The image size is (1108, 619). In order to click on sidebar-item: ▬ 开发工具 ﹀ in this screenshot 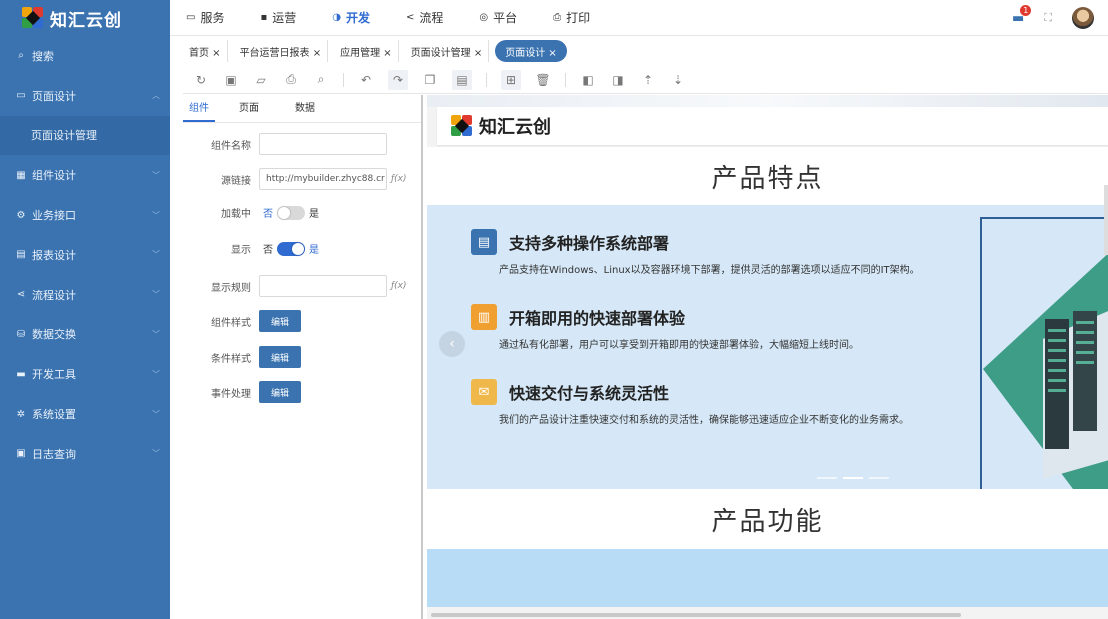, I will do `click(85, 374)`.